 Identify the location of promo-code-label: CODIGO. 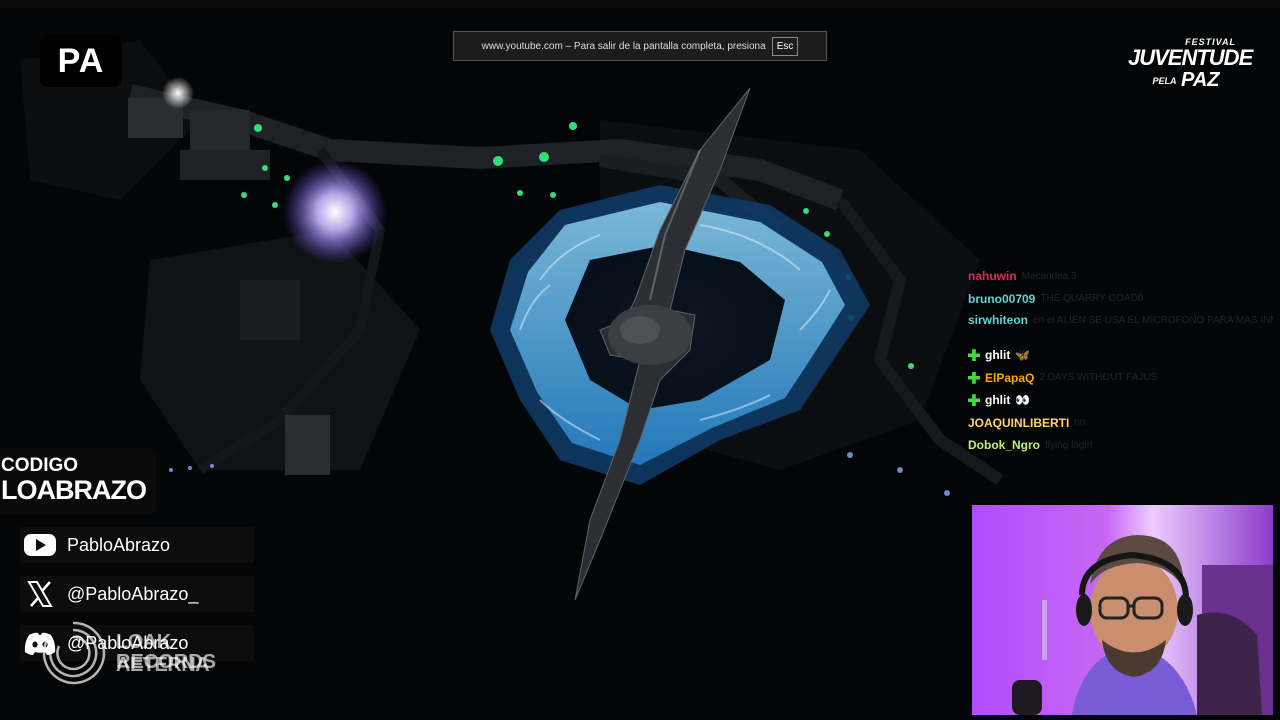
(40, 465).